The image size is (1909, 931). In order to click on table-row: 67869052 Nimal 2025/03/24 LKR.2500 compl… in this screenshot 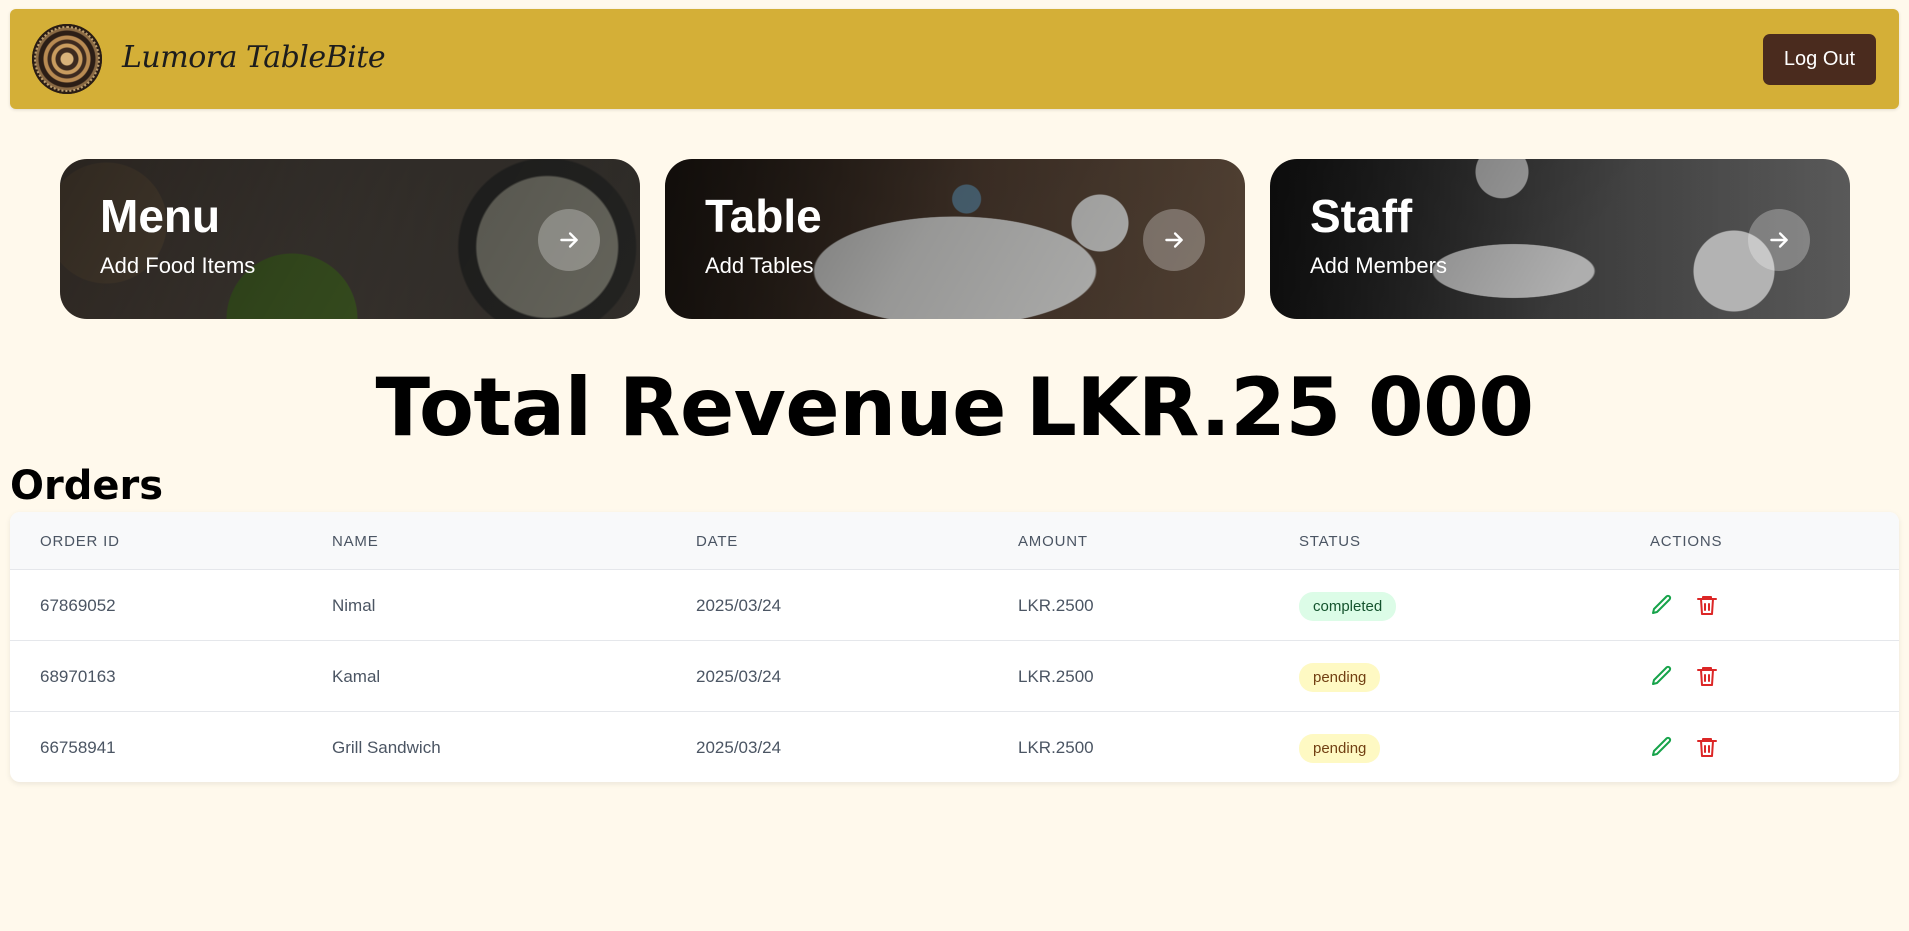, I will do `click(954, 605)`.